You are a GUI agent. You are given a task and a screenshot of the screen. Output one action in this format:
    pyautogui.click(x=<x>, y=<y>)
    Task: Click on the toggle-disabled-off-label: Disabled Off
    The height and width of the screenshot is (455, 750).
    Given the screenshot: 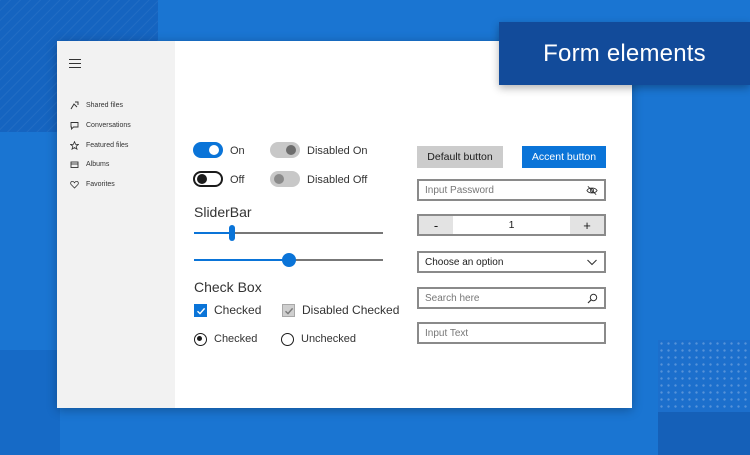 What is the action you would take?
    pyautogui.click(x=337, y=180)
    